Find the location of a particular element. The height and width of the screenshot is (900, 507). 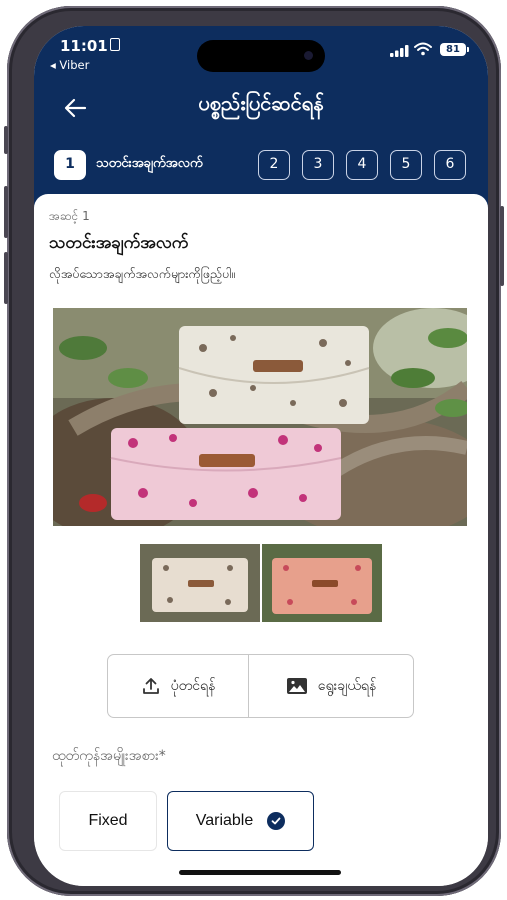

home-indicator is located at coordinates (260, 872).